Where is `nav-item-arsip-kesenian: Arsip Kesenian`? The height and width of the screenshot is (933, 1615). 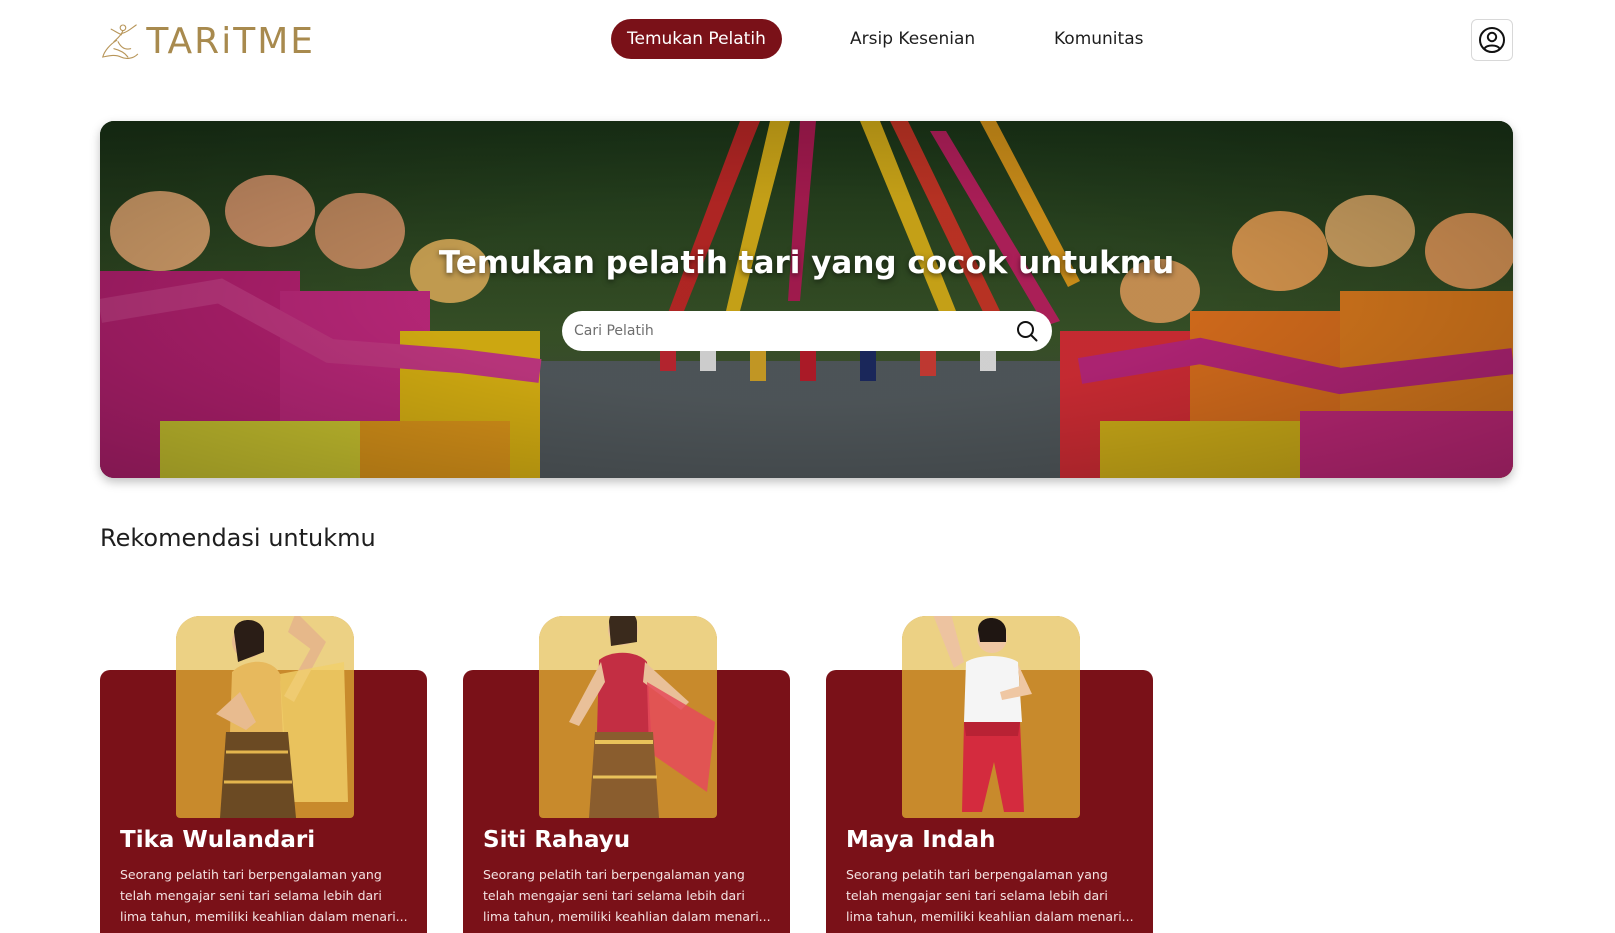 nav-item-arsip-kesenian: Arsip Kesenian is located at coordinates (912, 39).